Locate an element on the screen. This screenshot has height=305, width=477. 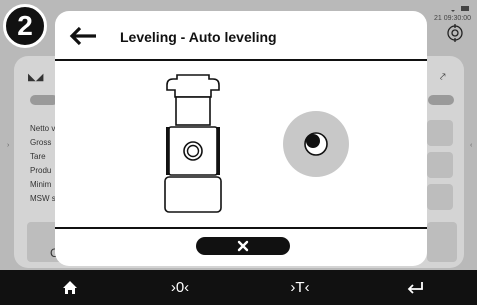
level-bubble-icon is located at coordinates (316, 144).